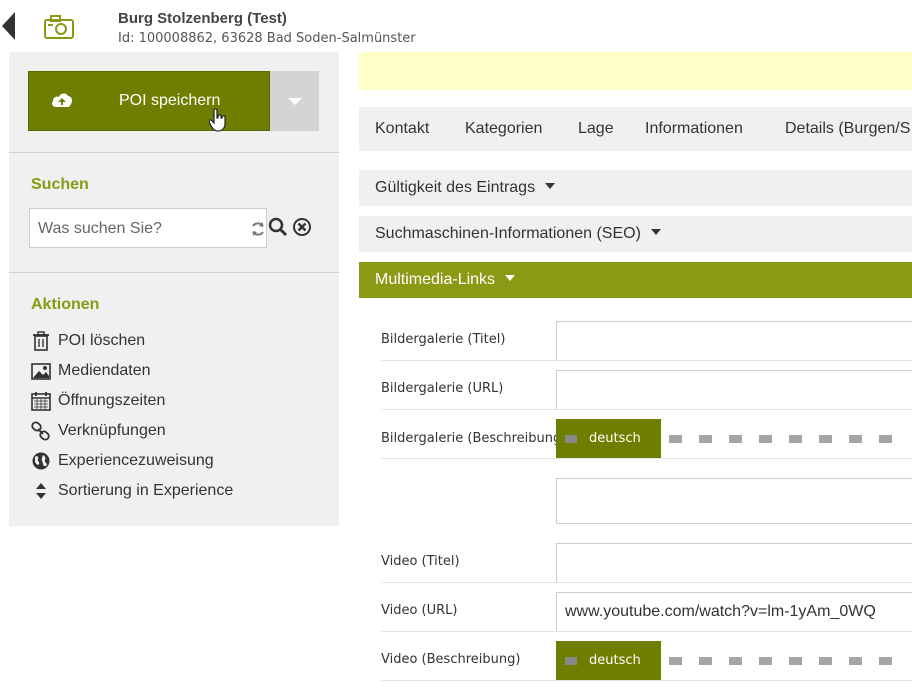  What do you see at coordinates (734, 612) in the screenshot?
I see `video-url-input` at bounding box center [734, 612].